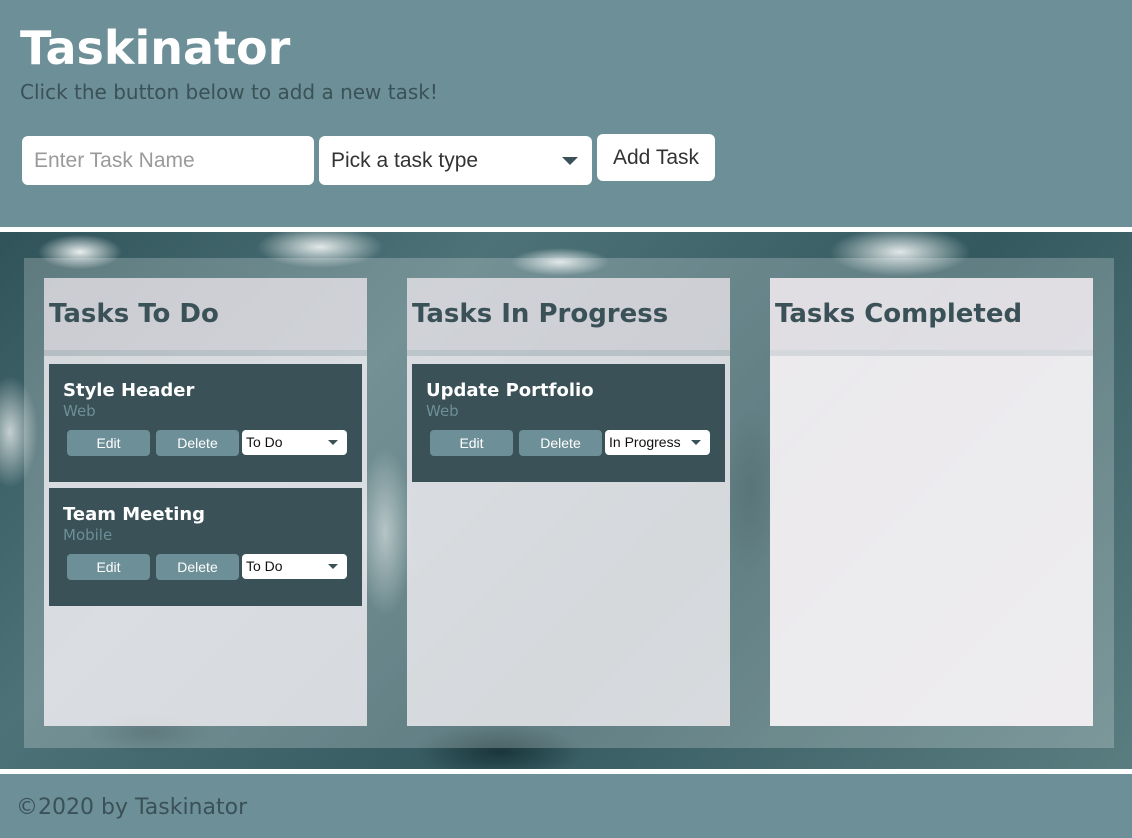 The height and width of the screenshot is (838, 1132). I want to click on column-title: Tasks Completed, so click(899, 314).